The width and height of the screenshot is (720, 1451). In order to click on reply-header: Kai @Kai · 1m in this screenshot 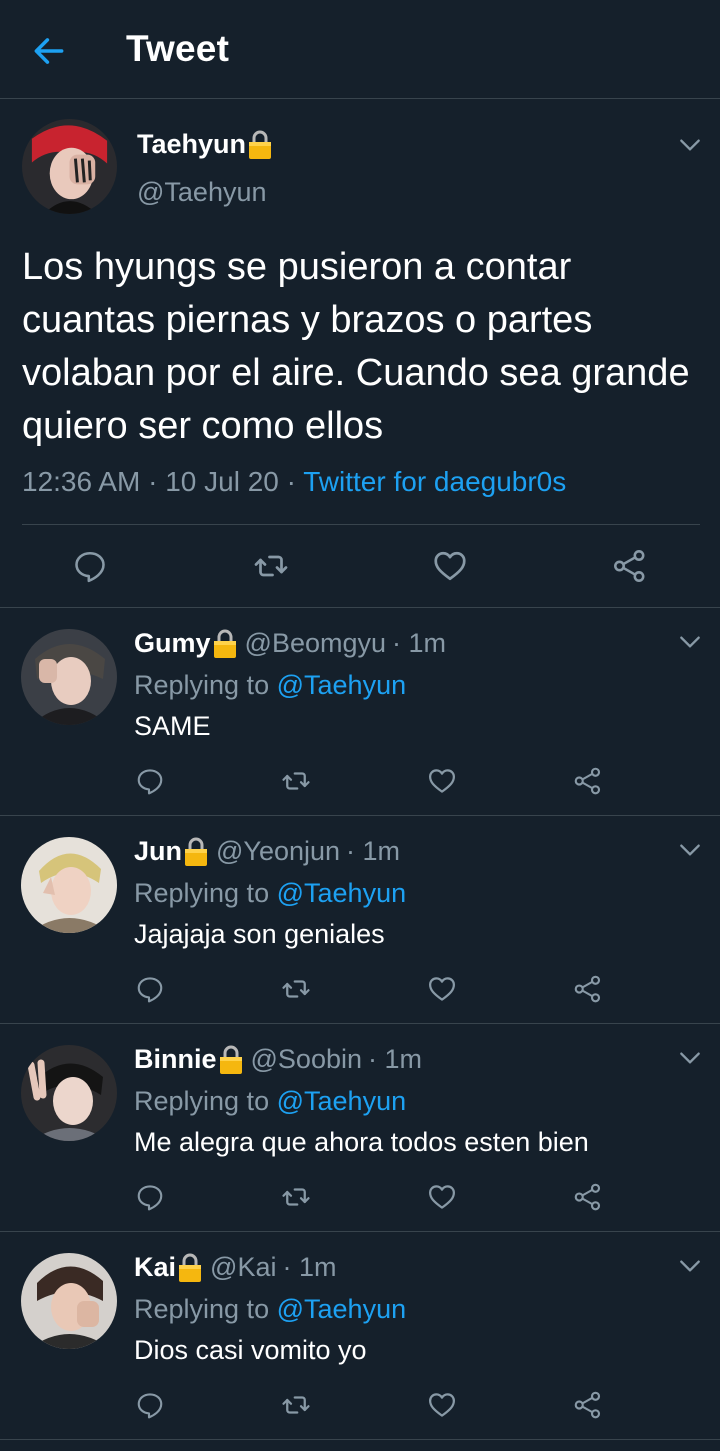, I will do `click(235, 1267)`.